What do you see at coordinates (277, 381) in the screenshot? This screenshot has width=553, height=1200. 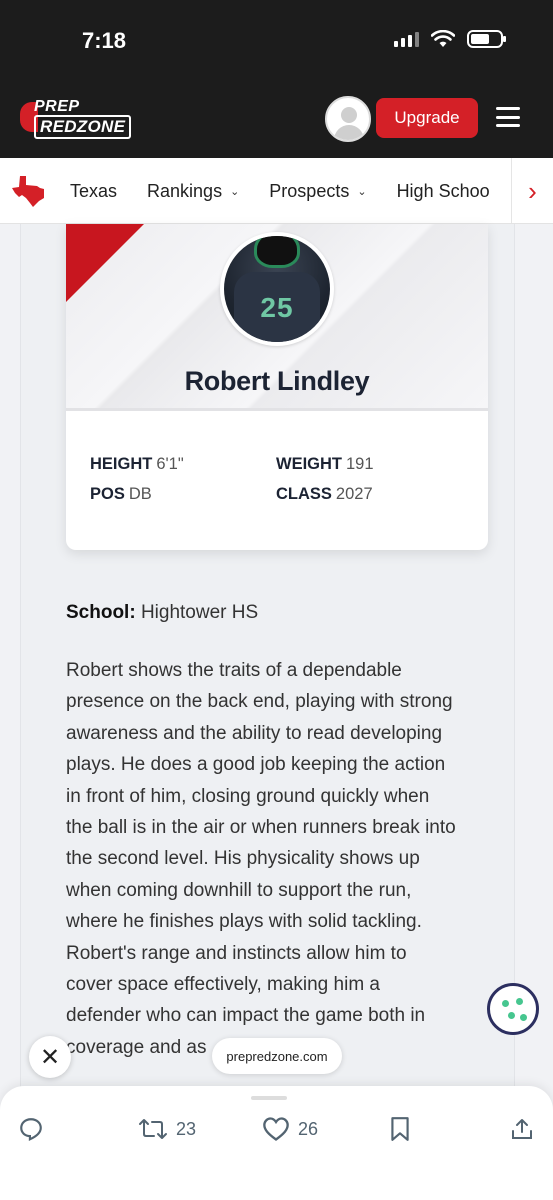 I see `player-name: Robert Lindley` at bounding box center [277, 381].